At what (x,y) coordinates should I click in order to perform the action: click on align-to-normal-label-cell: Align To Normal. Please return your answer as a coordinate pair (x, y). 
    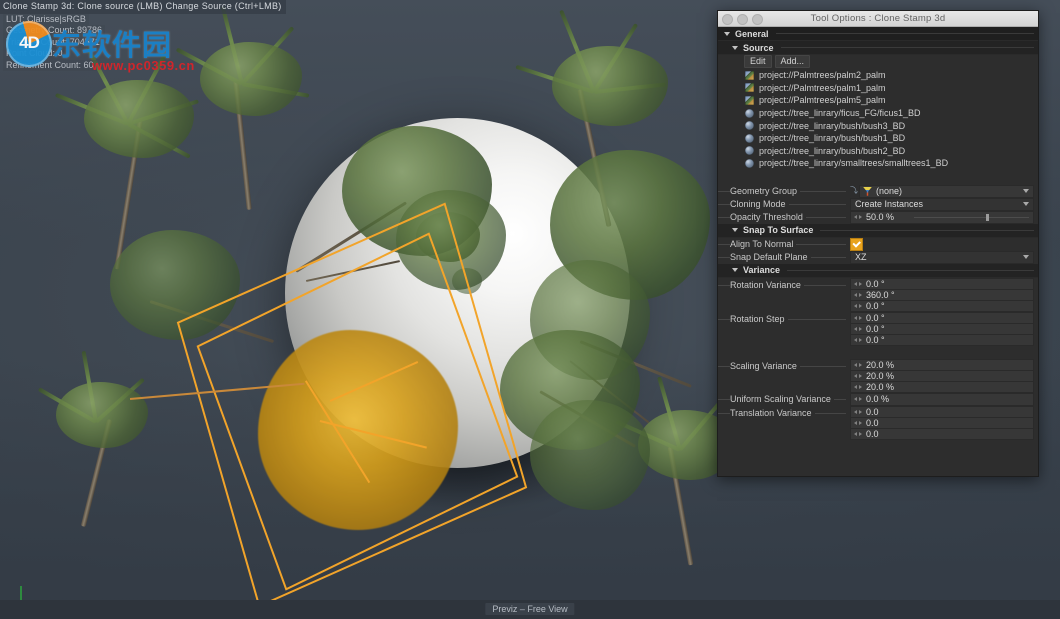
    Looking at the image, I should click on (784, 244).